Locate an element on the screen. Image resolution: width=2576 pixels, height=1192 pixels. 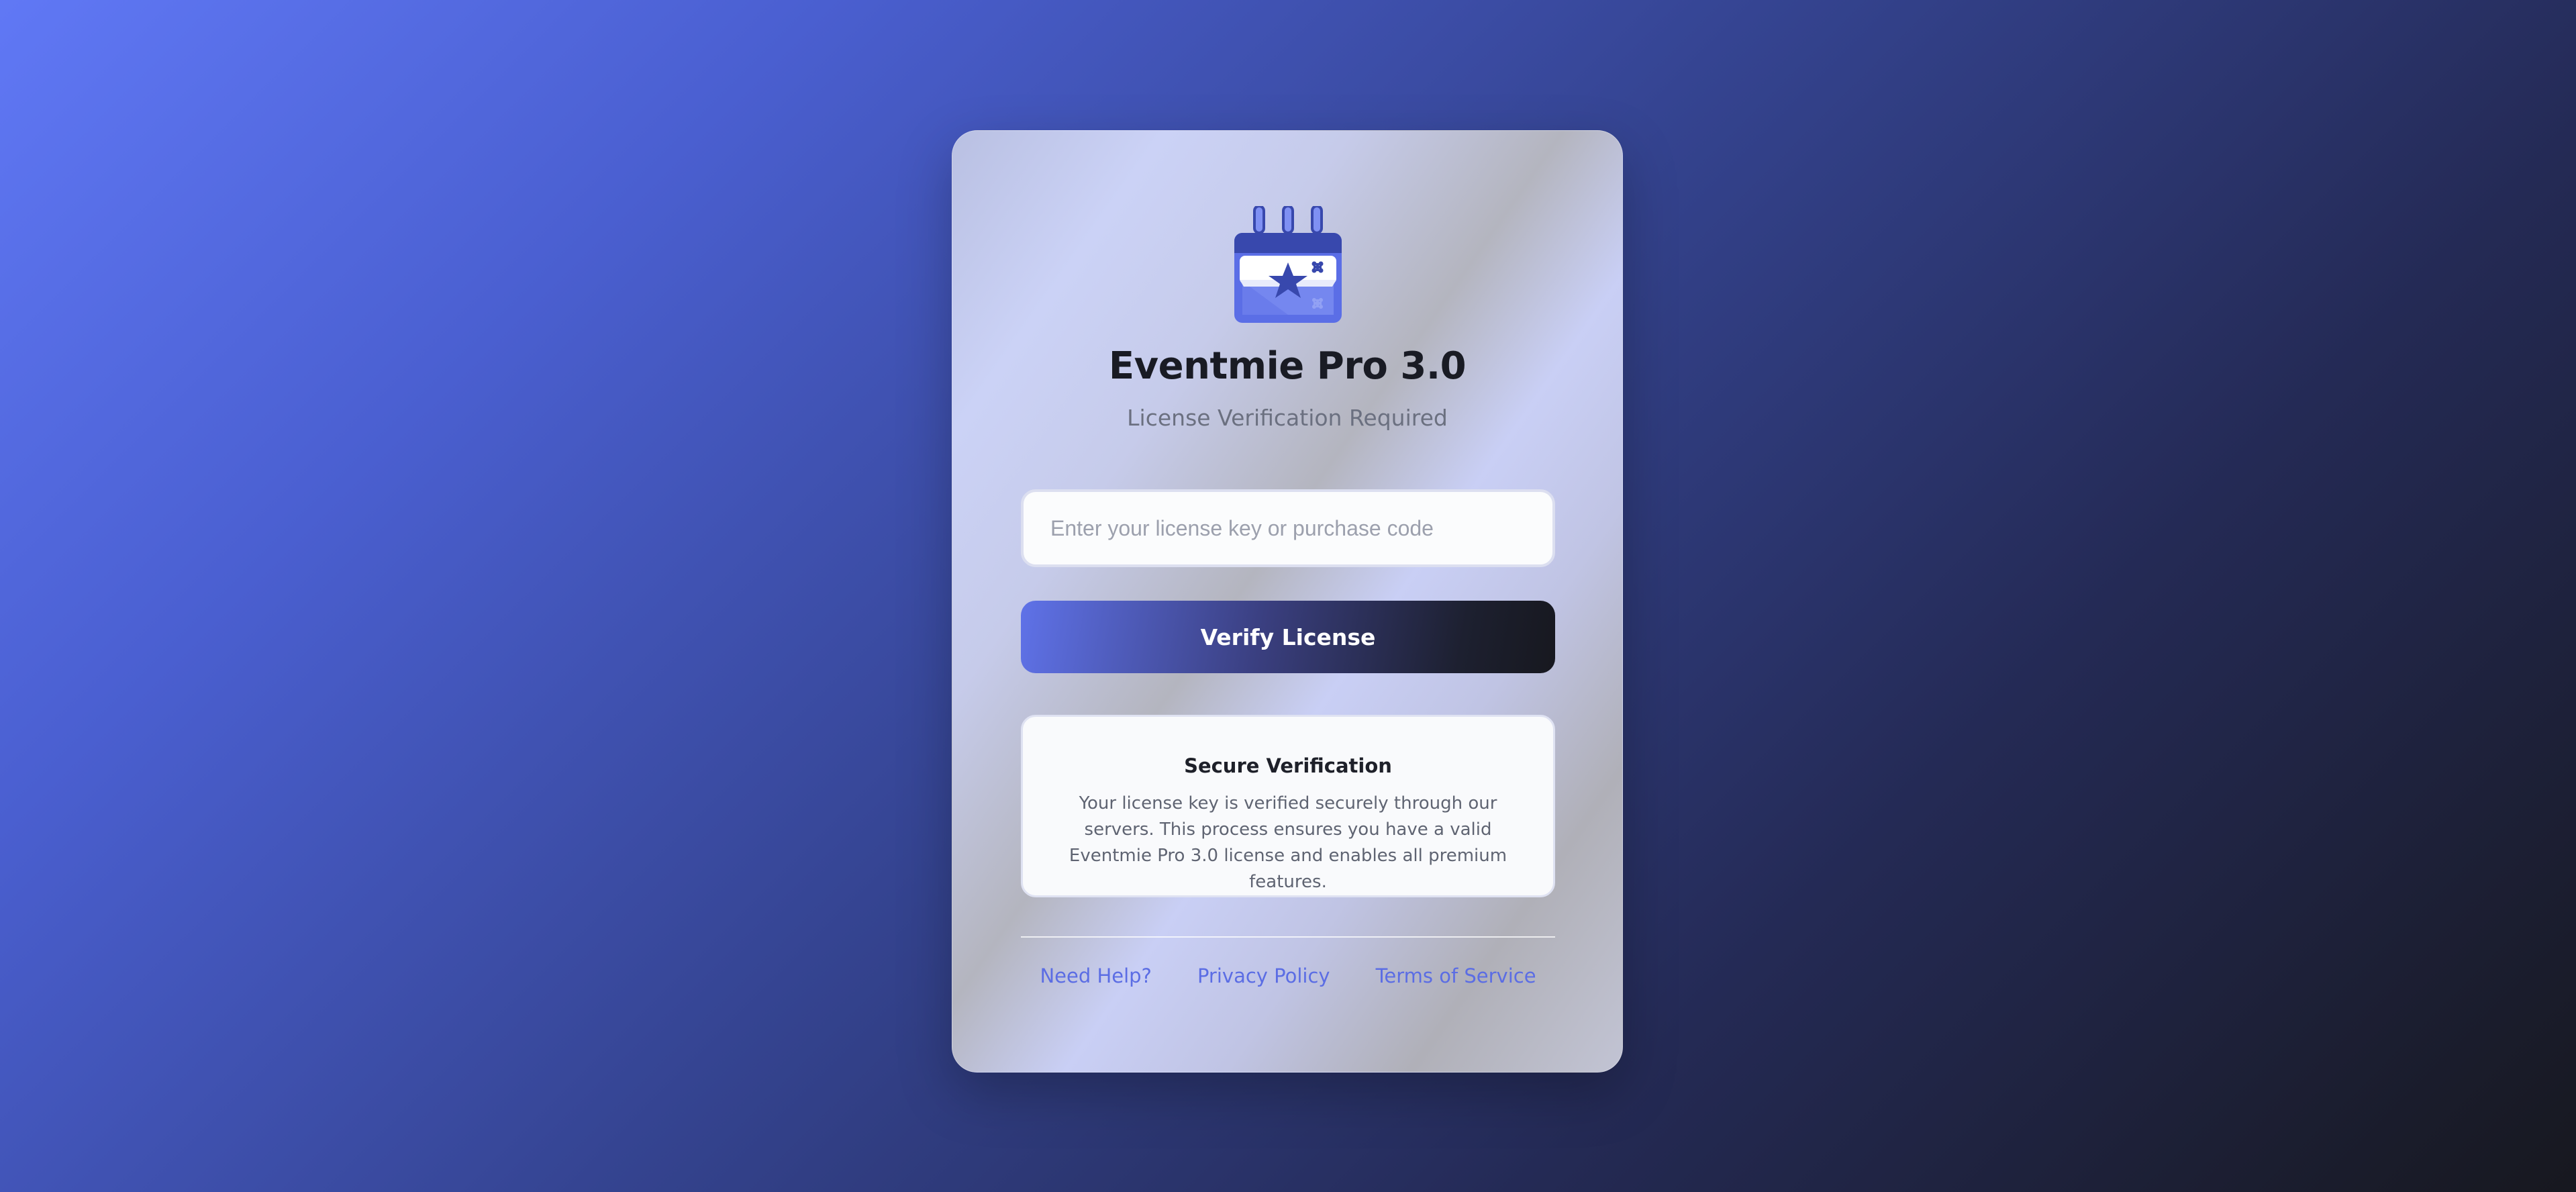
page-title: Eventmie Pro 3.0 is located at coordinates (1287, 366).